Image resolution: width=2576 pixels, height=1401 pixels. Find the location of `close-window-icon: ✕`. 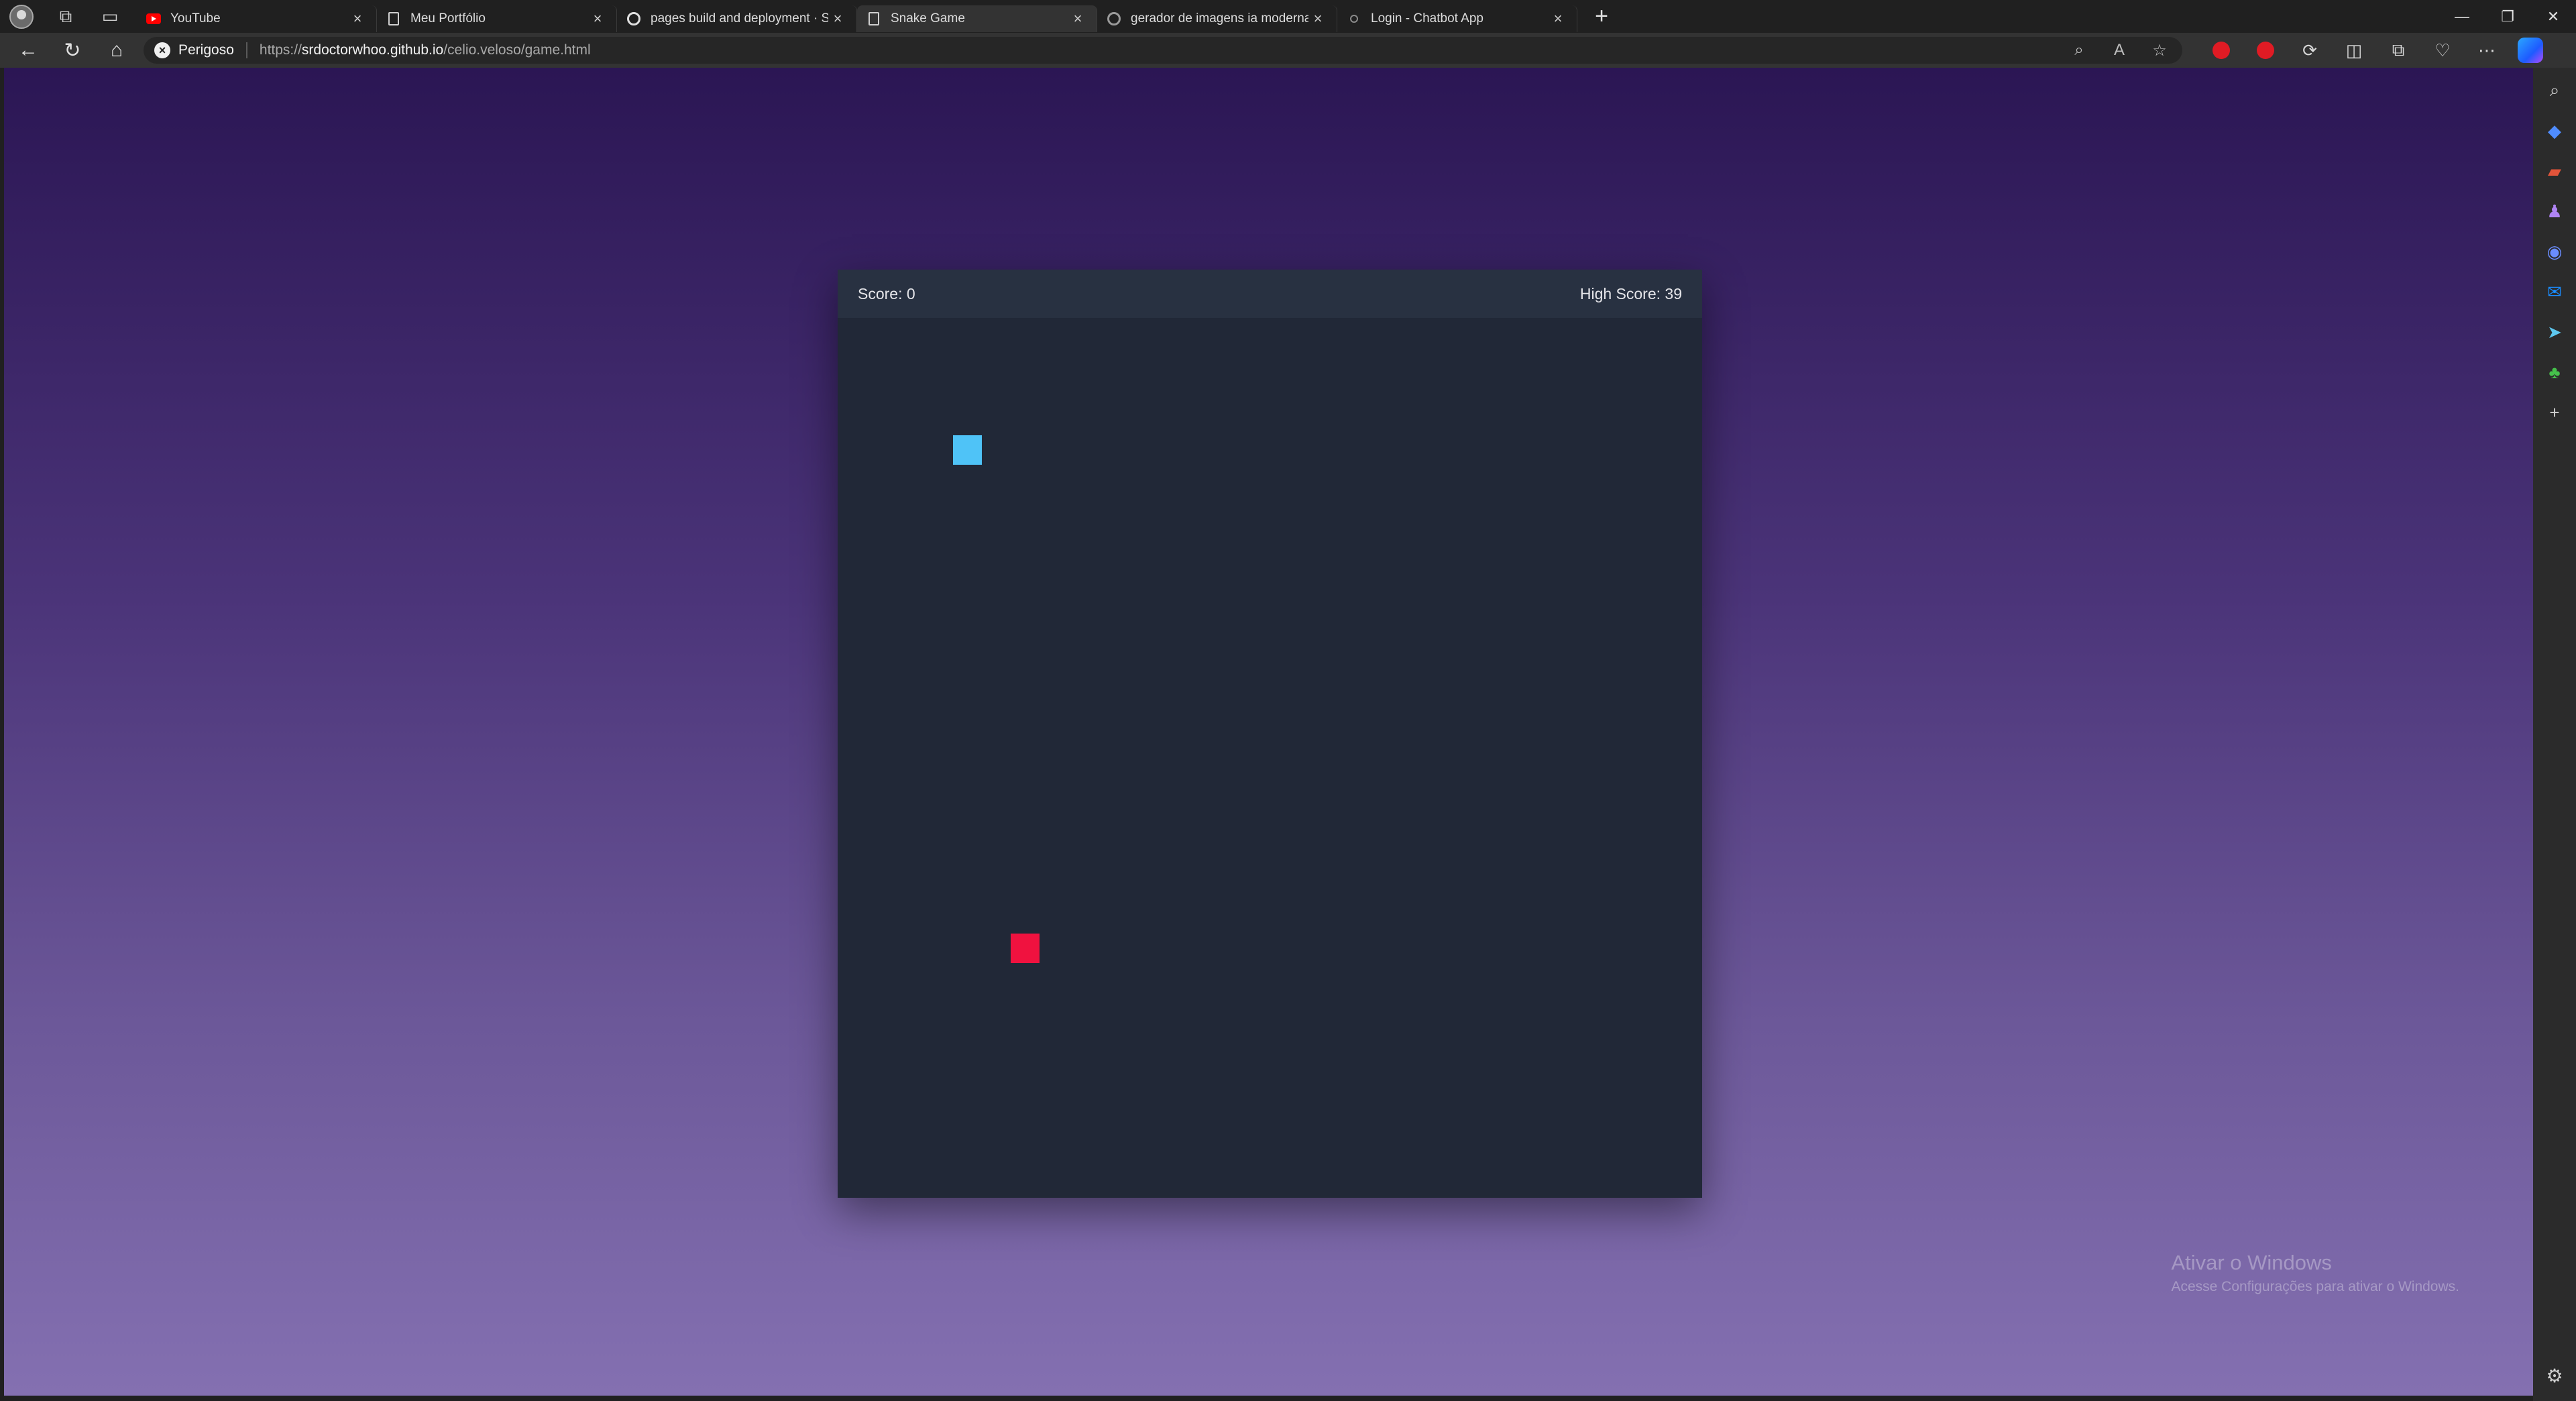

close-window-icon: ✕ is located at coordinates (2553, 16).